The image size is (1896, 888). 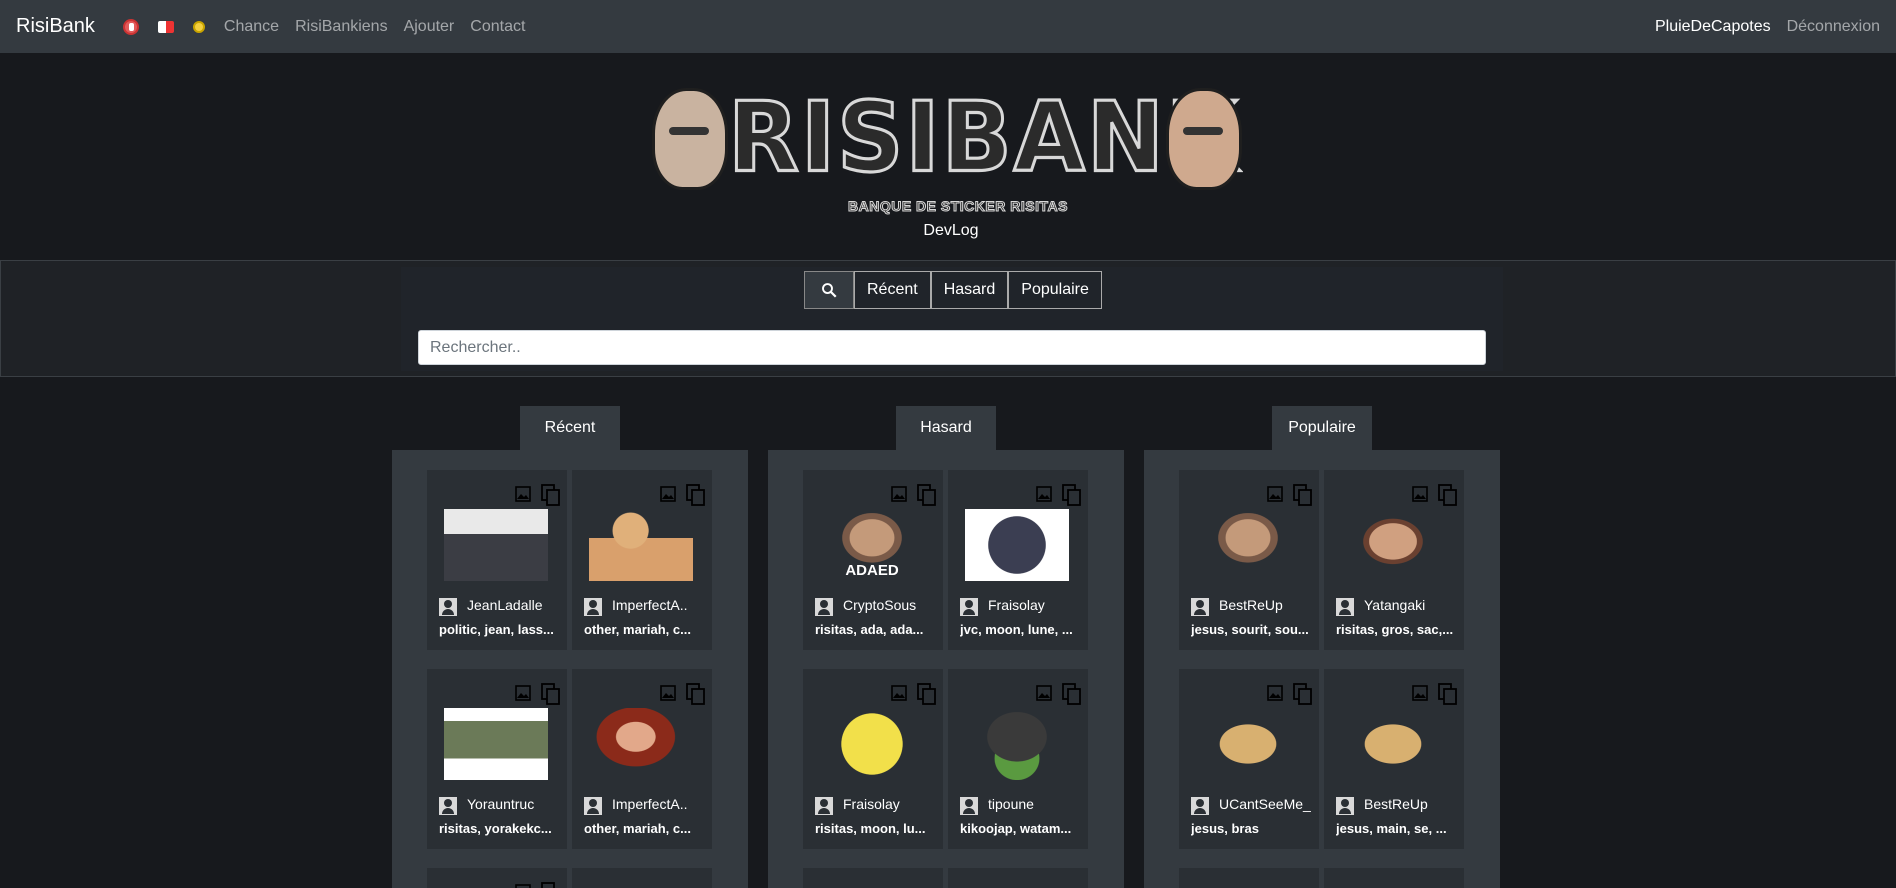 I want to click on user-link: PluieDeCapotes, so click(x=1713, y=27).